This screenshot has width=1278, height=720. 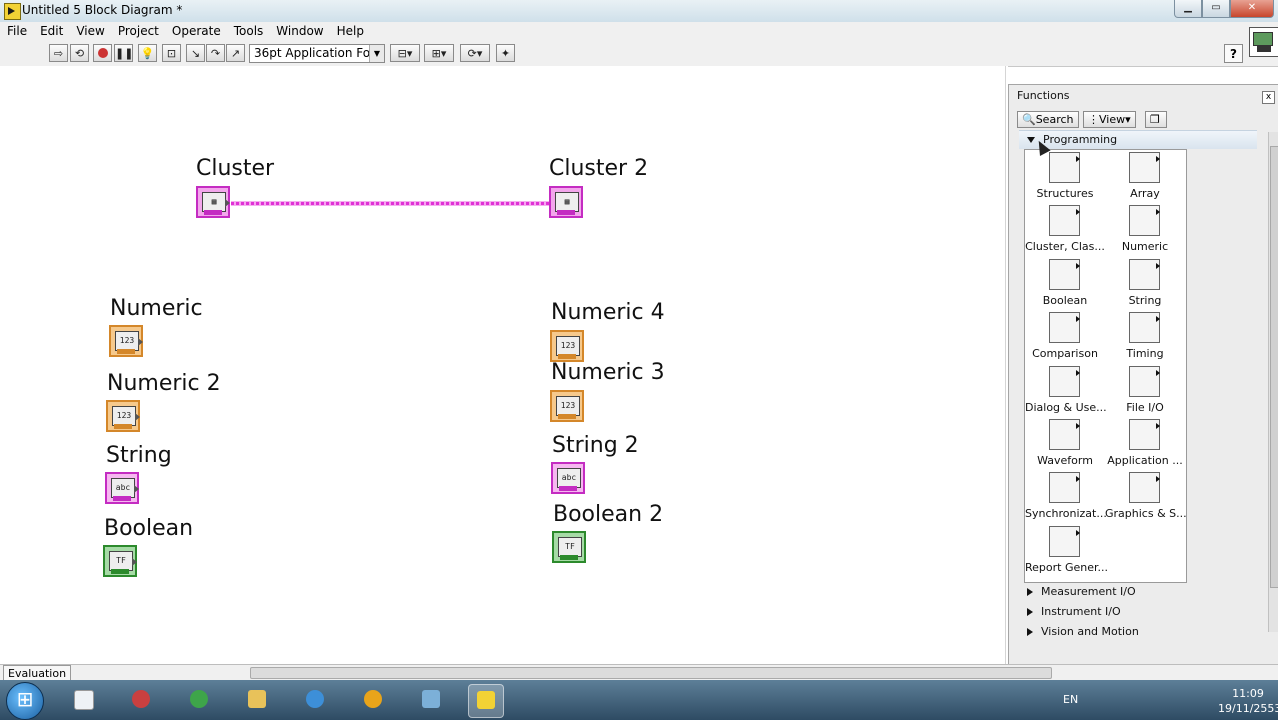 I want to click on labview-icon, so click(x=486, y=700).